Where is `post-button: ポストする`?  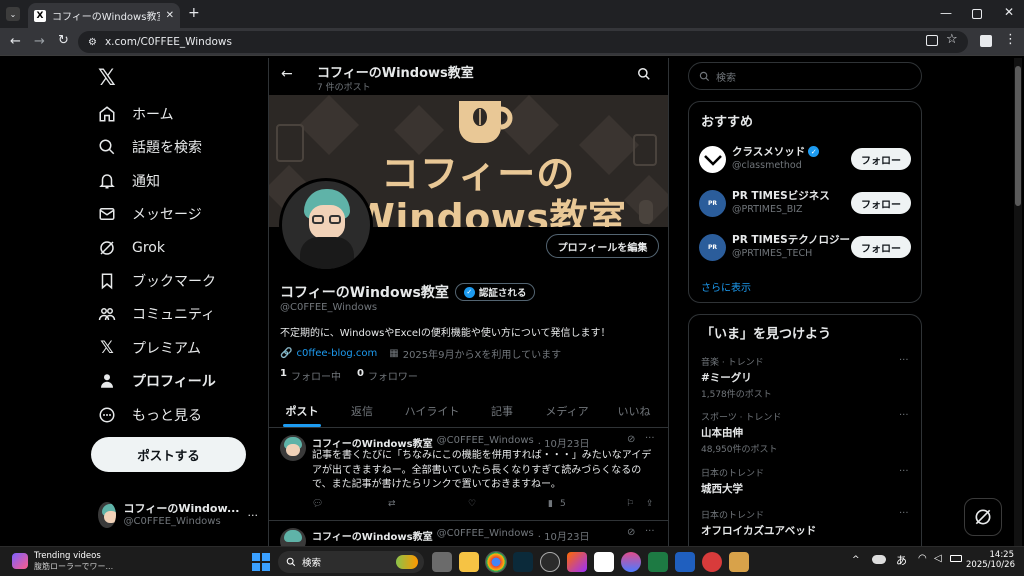
post-button: ポストする is located at coordinates (168, 454).